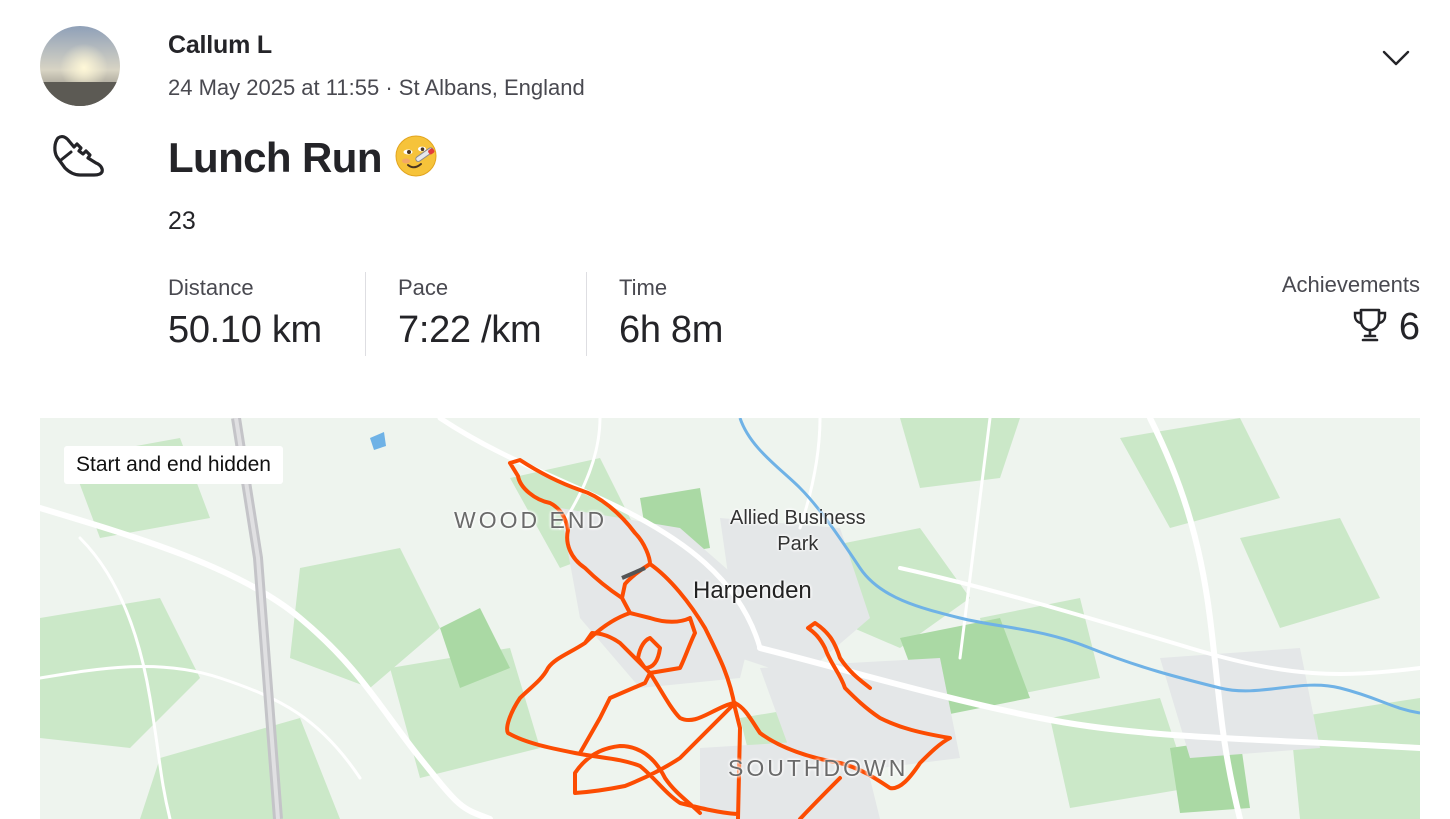 This screenshot has height=819, width=1450. I want to click on activity-title: Lunch Run, so click(275, 158).